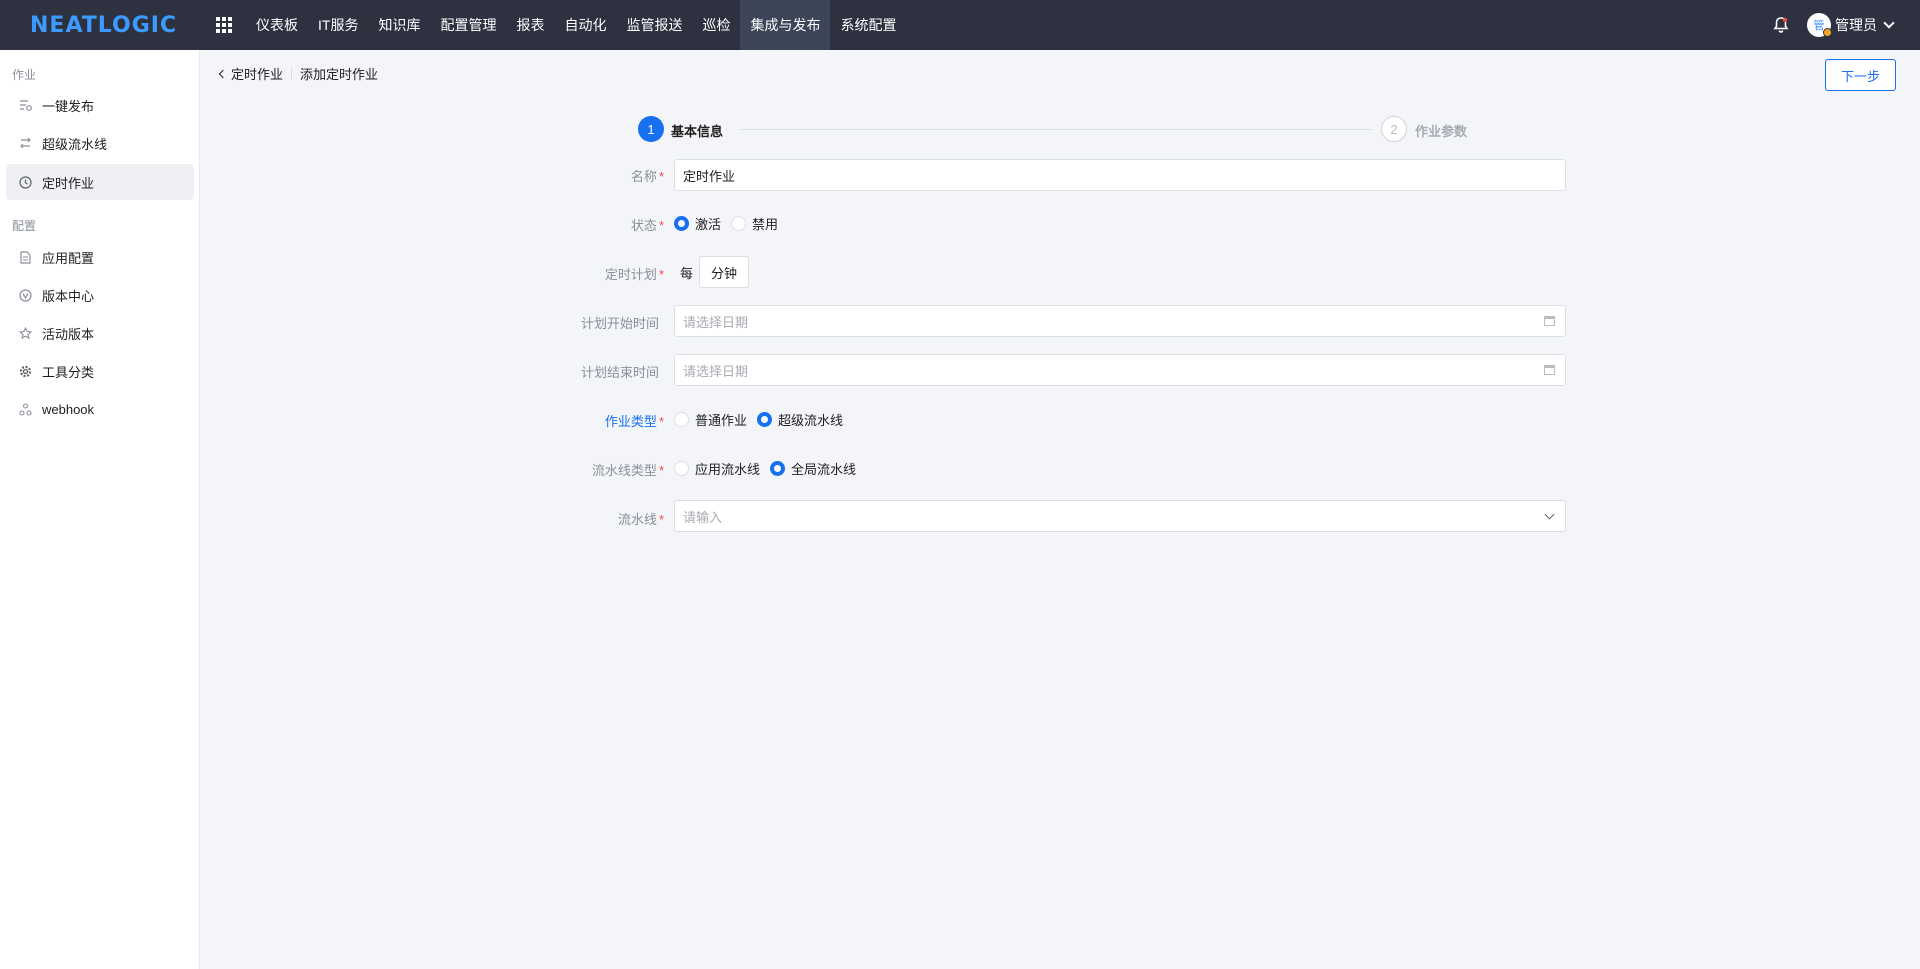 The width and height of the screenshot is (1920, 969). Describe the element at coordinates (68, 106) in the screenshot. I see `sidebar-item-label: 一键发布` at that location.